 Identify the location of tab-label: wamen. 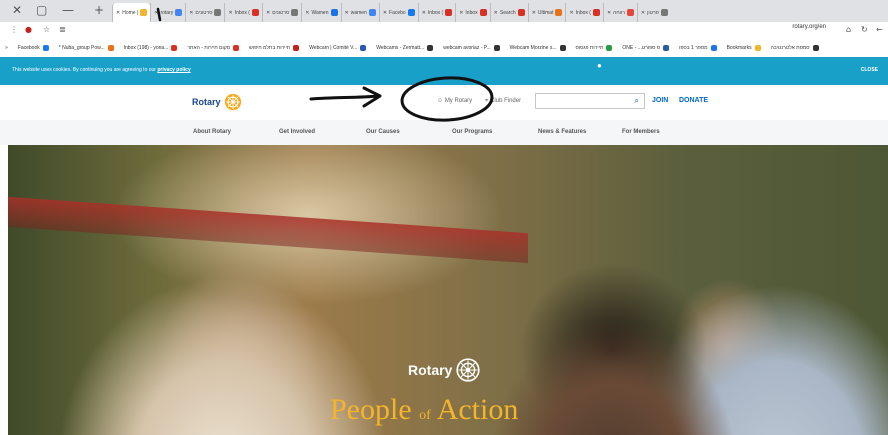
(358, 12).